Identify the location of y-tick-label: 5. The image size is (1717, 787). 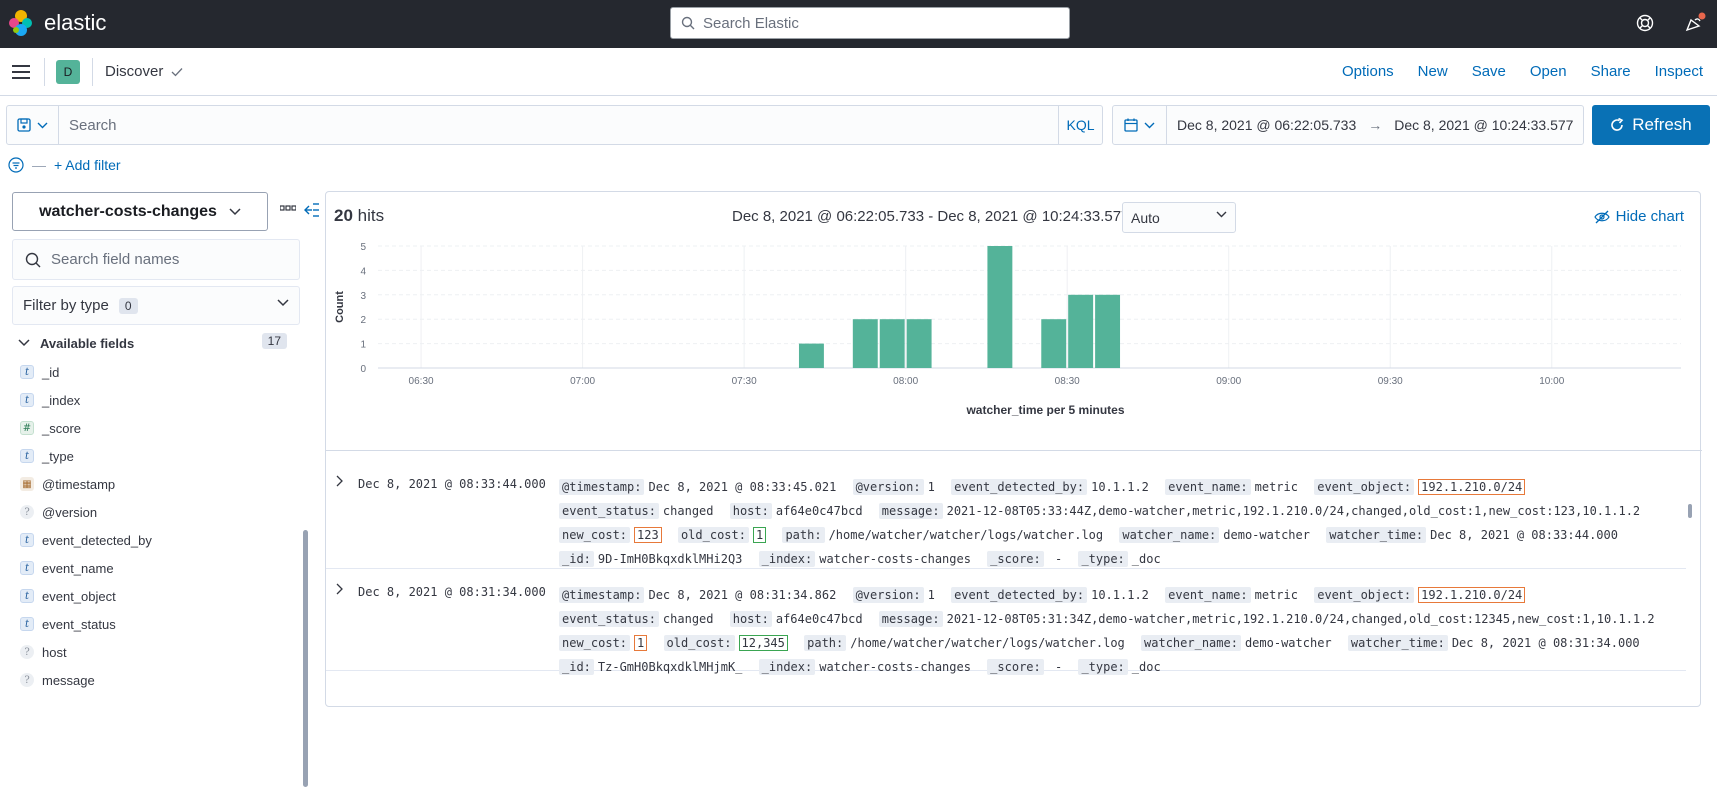
(363, 247).